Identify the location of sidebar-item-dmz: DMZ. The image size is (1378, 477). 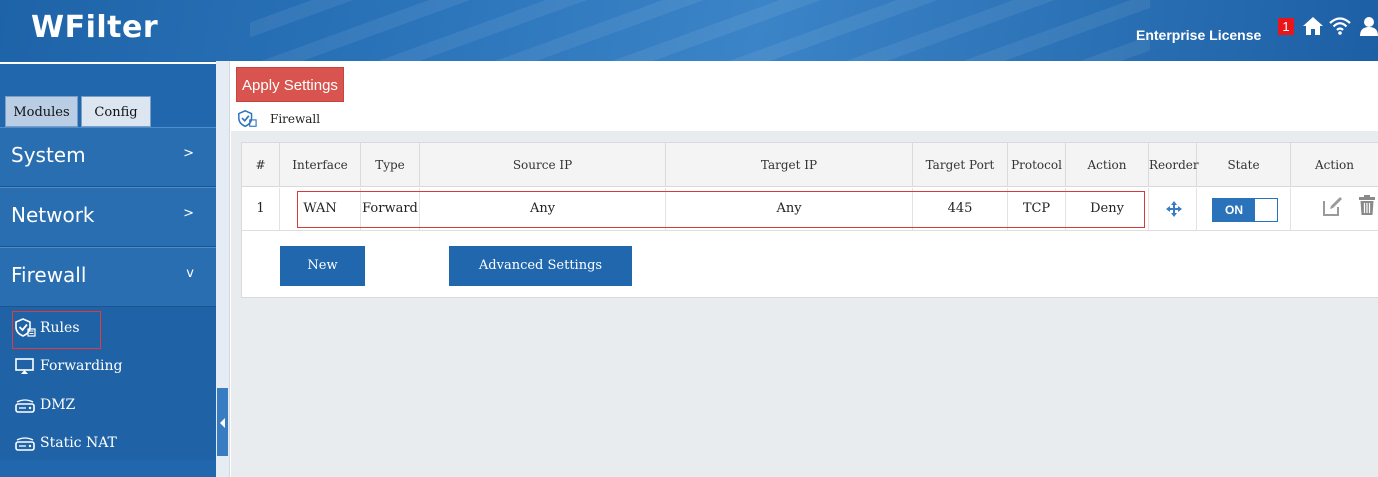
(44, 405).